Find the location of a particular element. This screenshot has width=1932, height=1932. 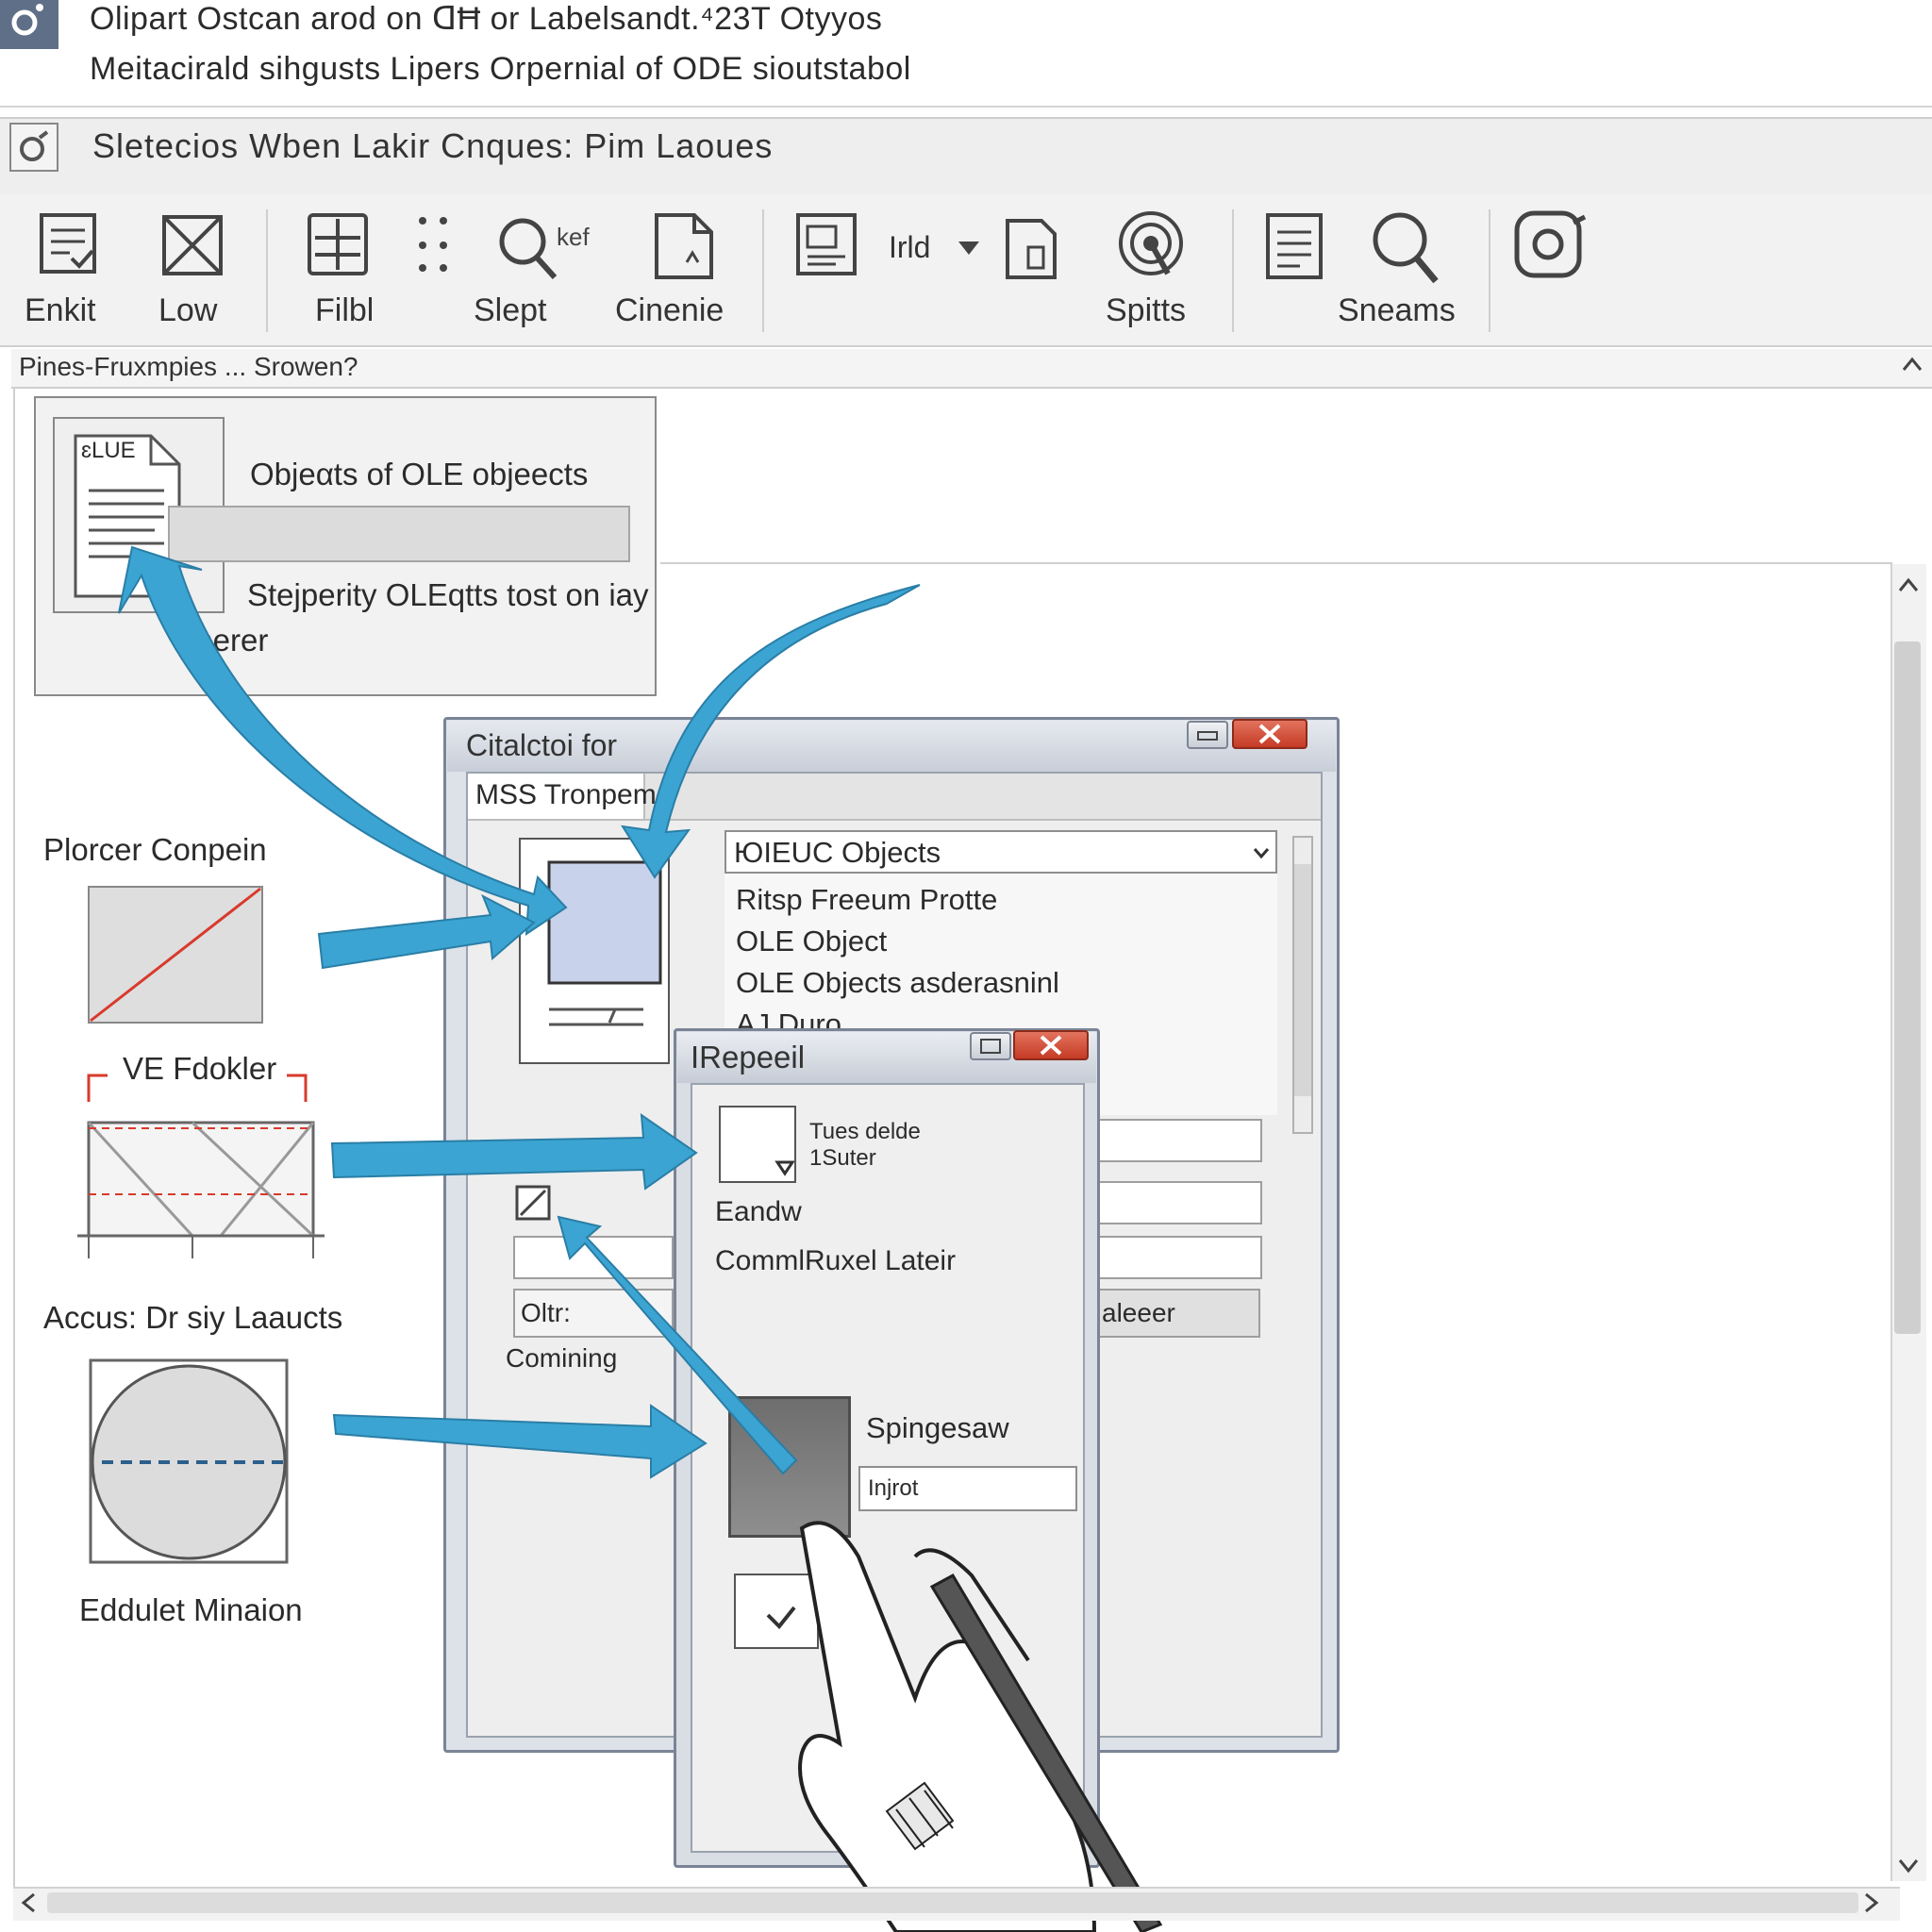

ribbon-label-sneams: Sneams is located at coordinates (1397, 310).